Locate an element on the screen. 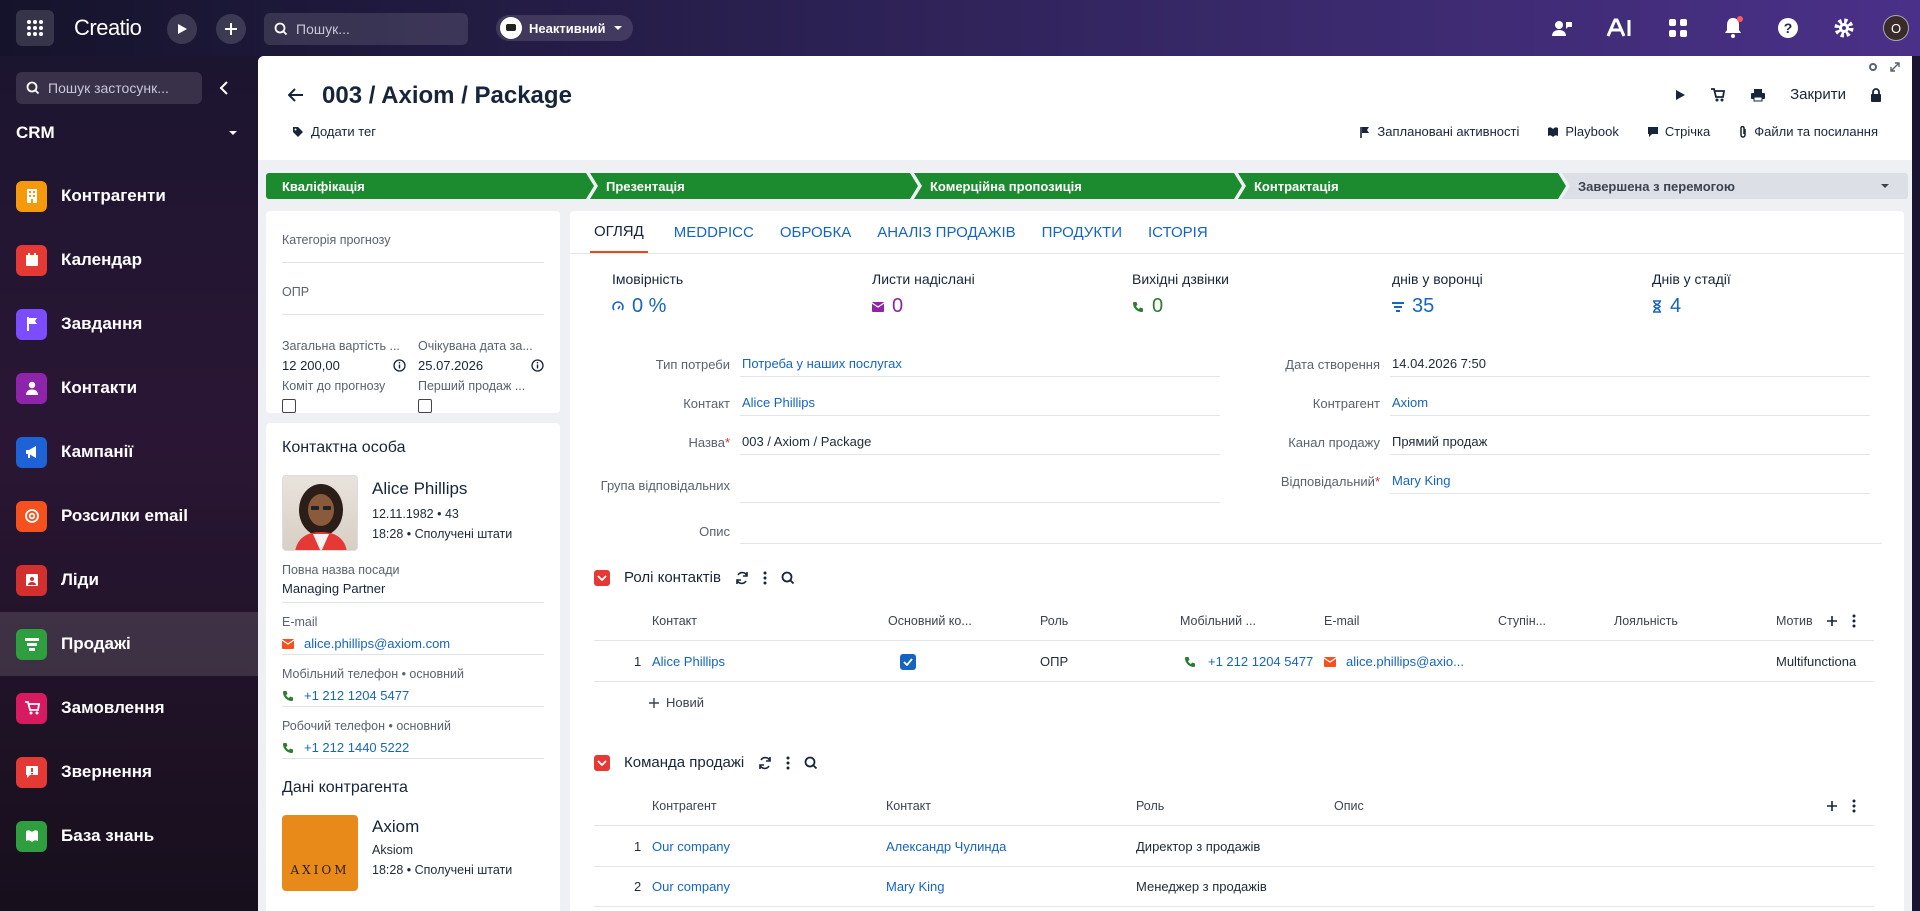 The image size is (1920, 911). sidebar-item-campaigns: Кампанії is located at coordinates (129, 452).